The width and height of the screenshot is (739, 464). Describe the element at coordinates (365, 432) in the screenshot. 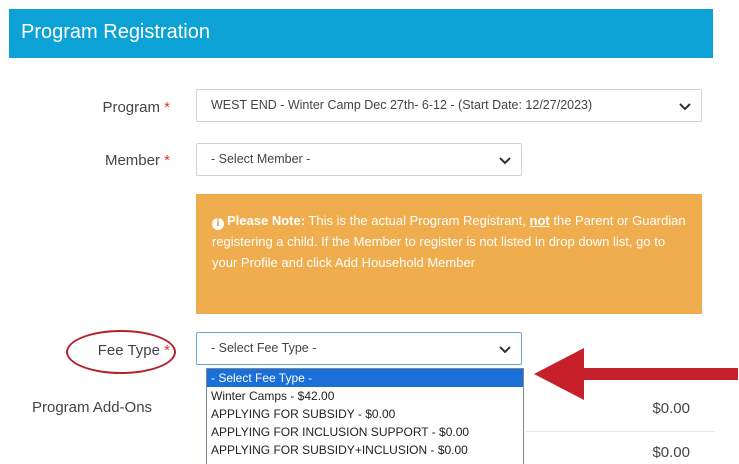

I see `fee-type-option: APPLYING FOR INCLUSION SUPPORT - $0.00` at that location.